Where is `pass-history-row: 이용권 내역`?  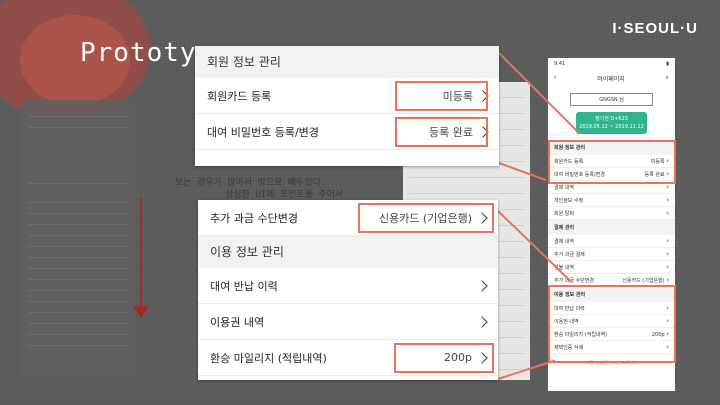 pass-history-row: 이용권 내역 is located at coordinates (348, 322).